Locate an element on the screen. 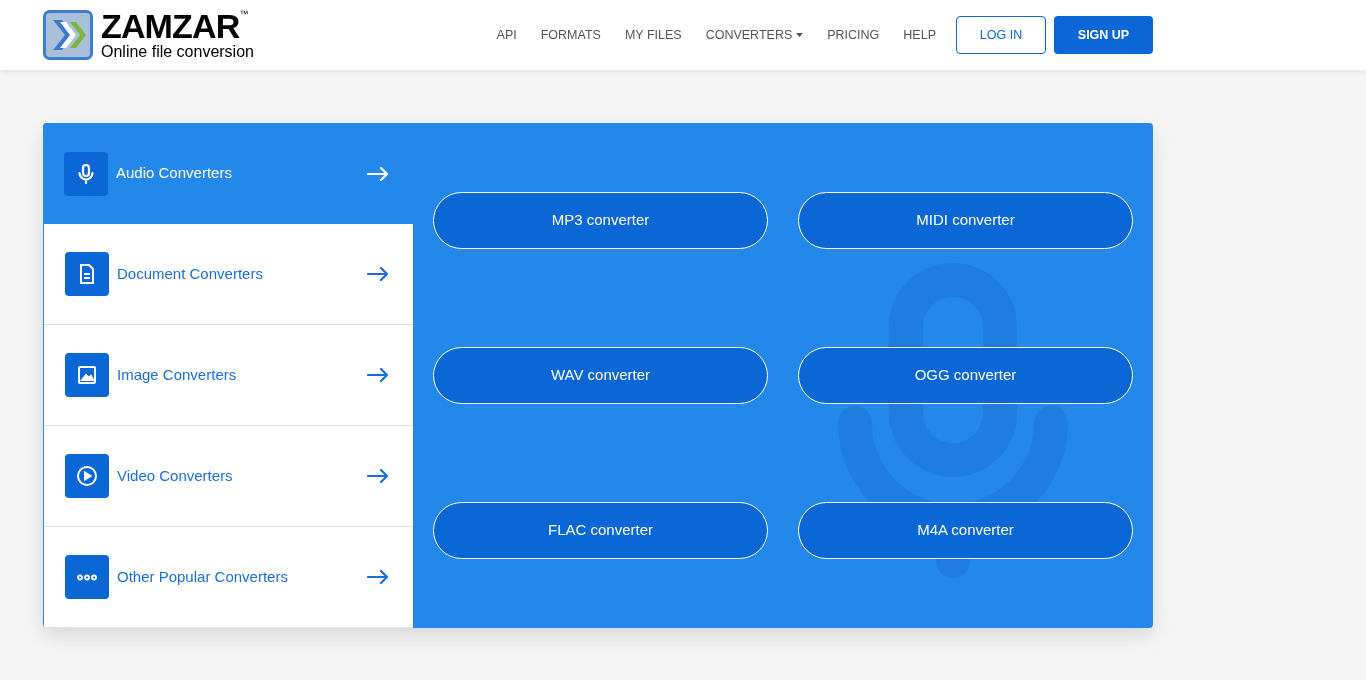 Image resolution: width=1366 pixels, height=680 pixels. category-item: Document Converters is located at coordinates (228, 274).